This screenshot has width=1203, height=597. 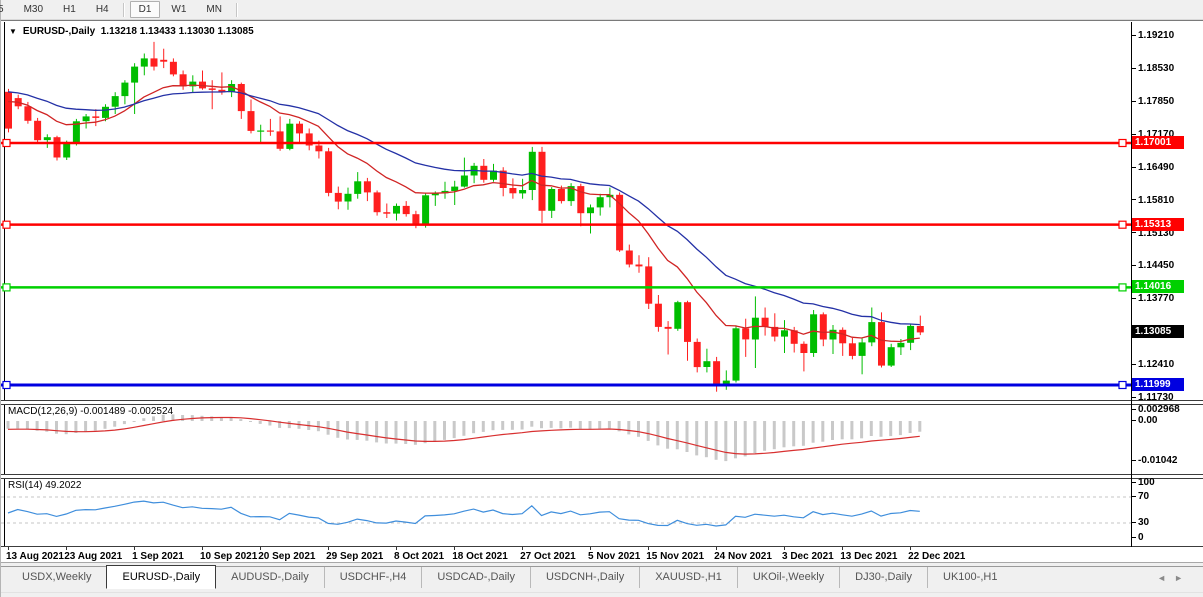 I want to click on date-tick-label: 1 Sep 2021, so click(x=158, y=556).